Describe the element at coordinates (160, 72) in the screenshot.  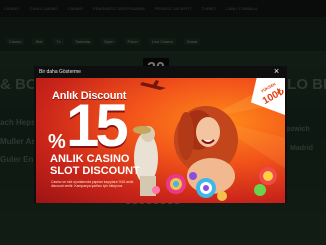
I see `modal-header: Bir daha Gösterme ×` at that location.